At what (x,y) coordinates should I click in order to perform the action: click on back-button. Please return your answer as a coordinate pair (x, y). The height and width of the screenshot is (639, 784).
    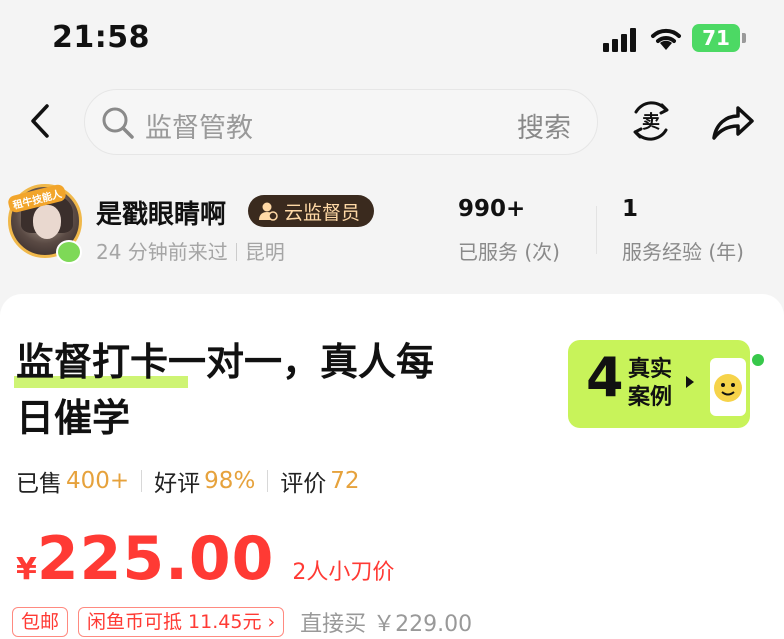
    Looking at the image, I should click on (40, 121).